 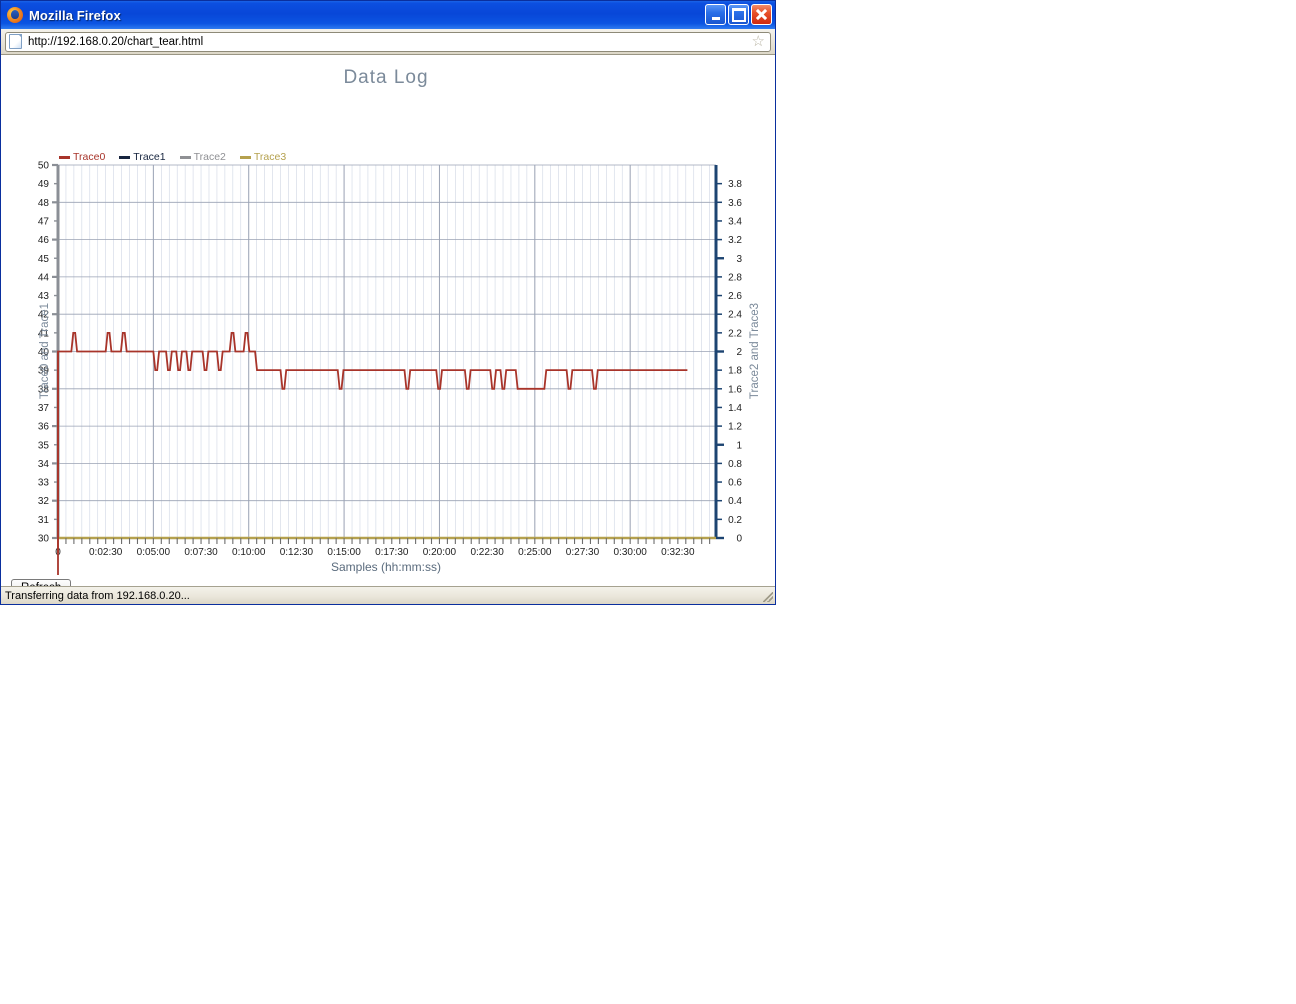 I want to click on svg-text: 0.2, so click(x=735, y=520).